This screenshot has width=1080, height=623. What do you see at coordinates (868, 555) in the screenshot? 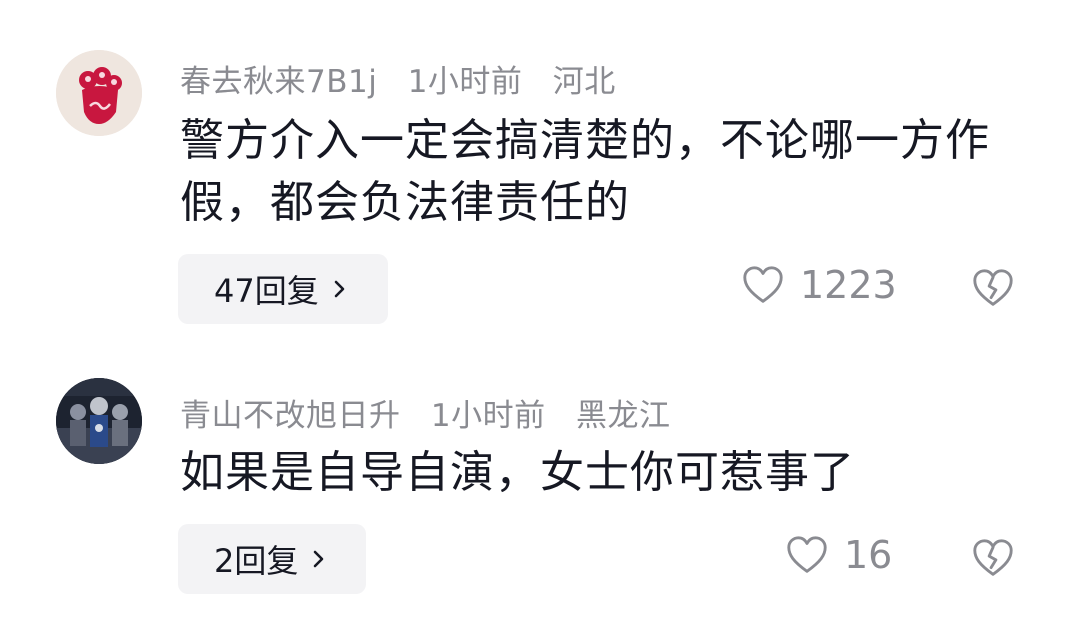
I see `like-count: 16` at bounding box center [868, 555].